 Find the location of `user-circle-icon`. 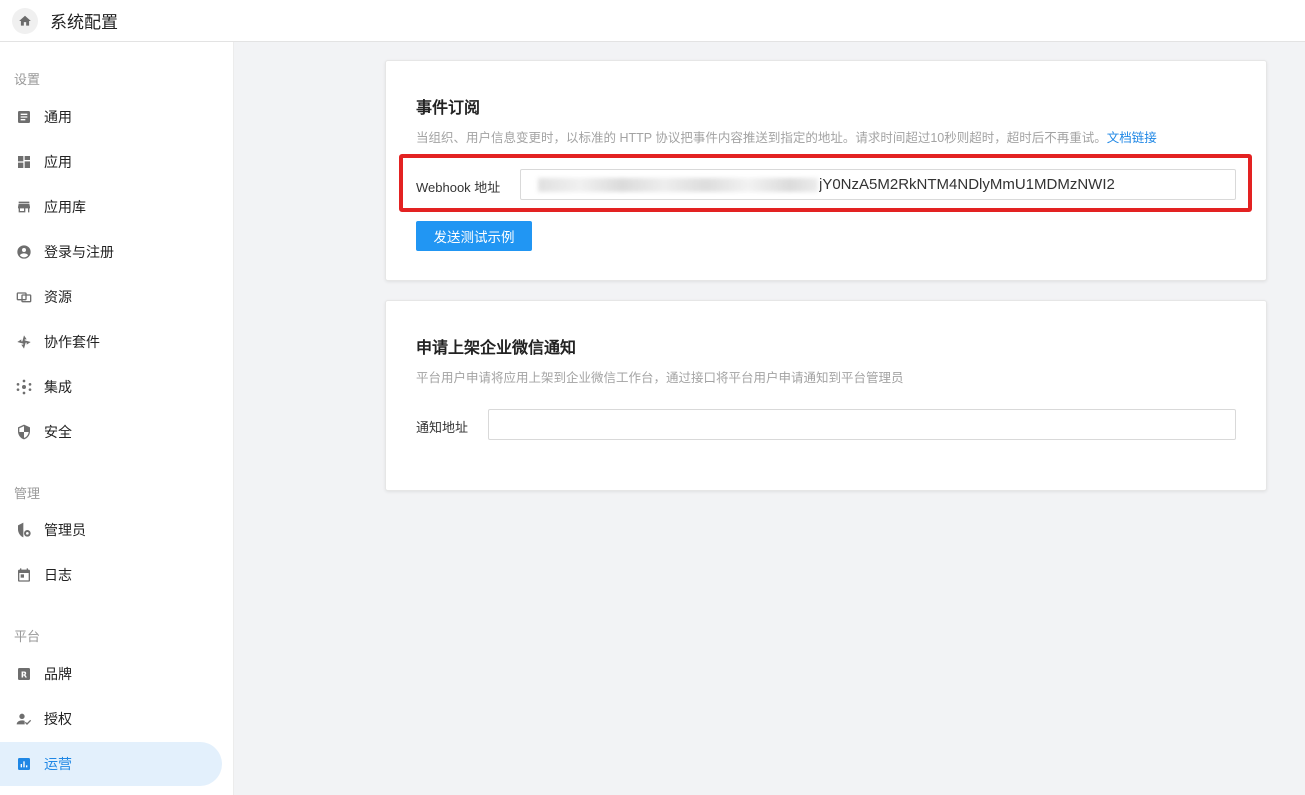

user-circle-icon is located at coordinates (24, 252).